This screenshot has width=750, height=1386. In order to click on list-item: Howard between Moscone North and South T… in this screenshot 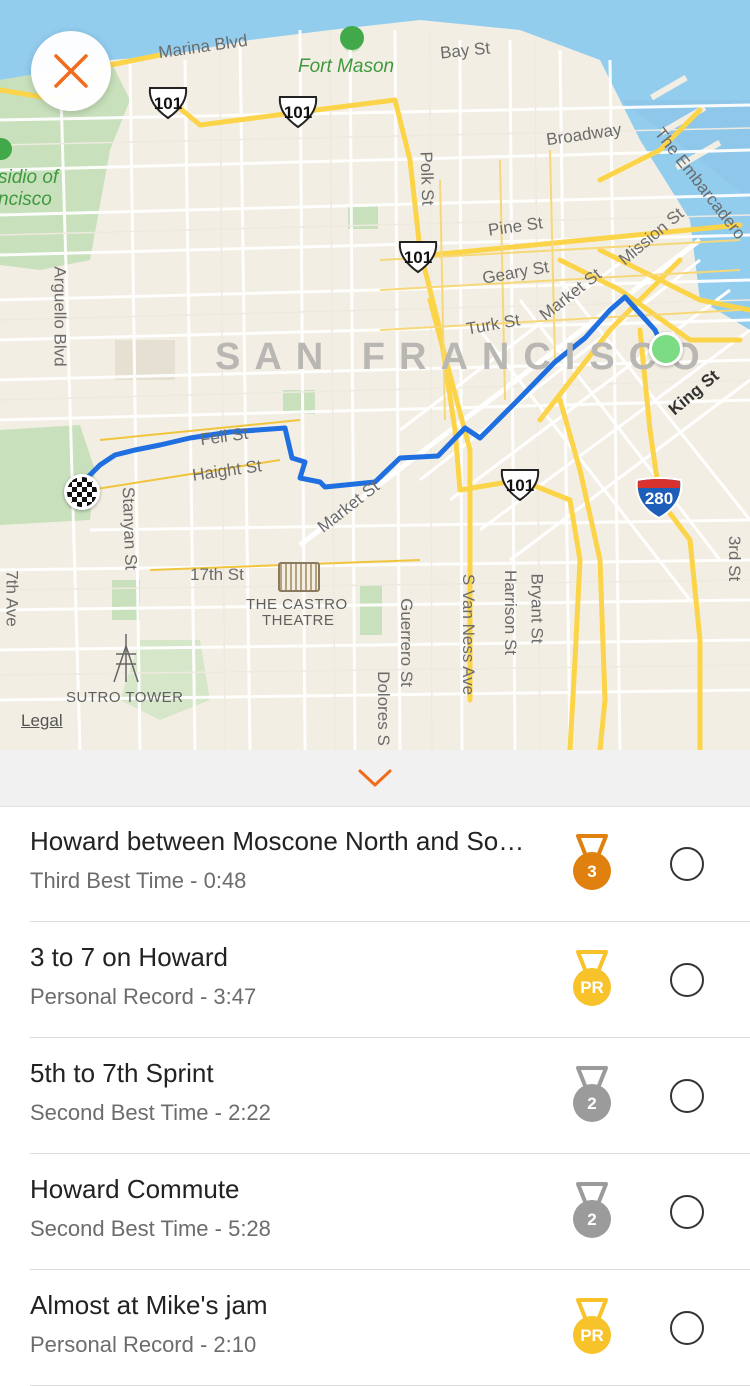, I will do `click(390, 864)`.